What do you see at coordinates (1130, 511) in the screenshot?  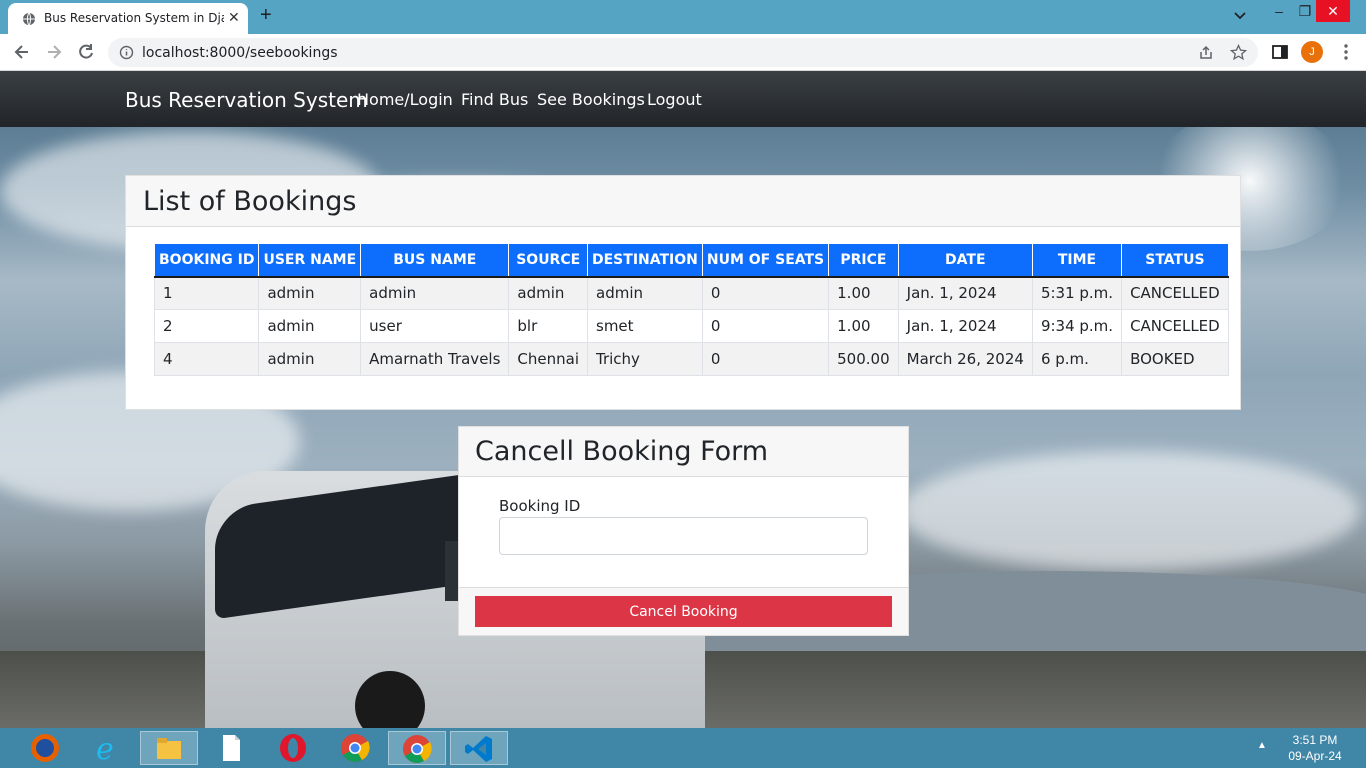 I see `background-cloud` at bounding box center [1130, 511].